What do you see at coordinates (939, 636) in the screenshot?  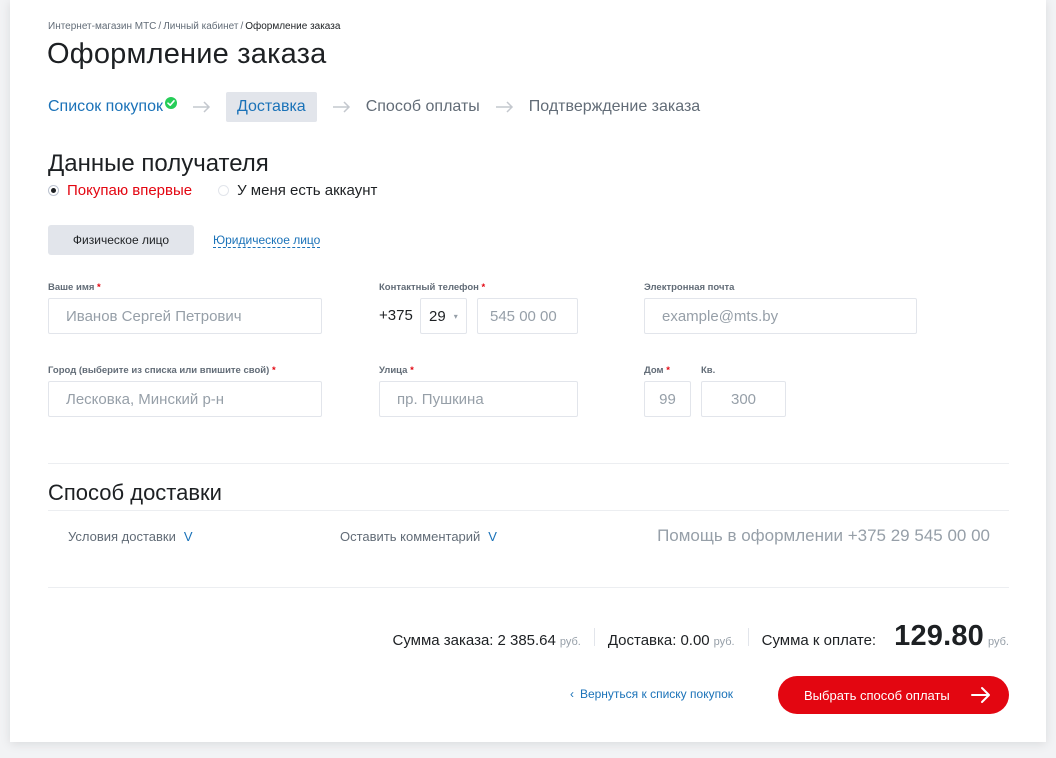 I see `amount-due-value: 129.80` at bounding box center [939, 636].